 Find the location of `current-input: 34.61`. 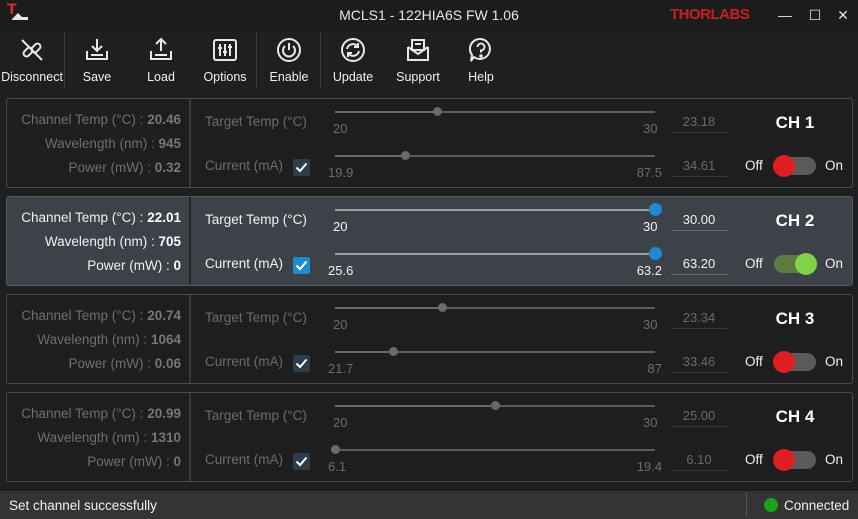

current-input: 34.61 is located at coordinates (699, 166).